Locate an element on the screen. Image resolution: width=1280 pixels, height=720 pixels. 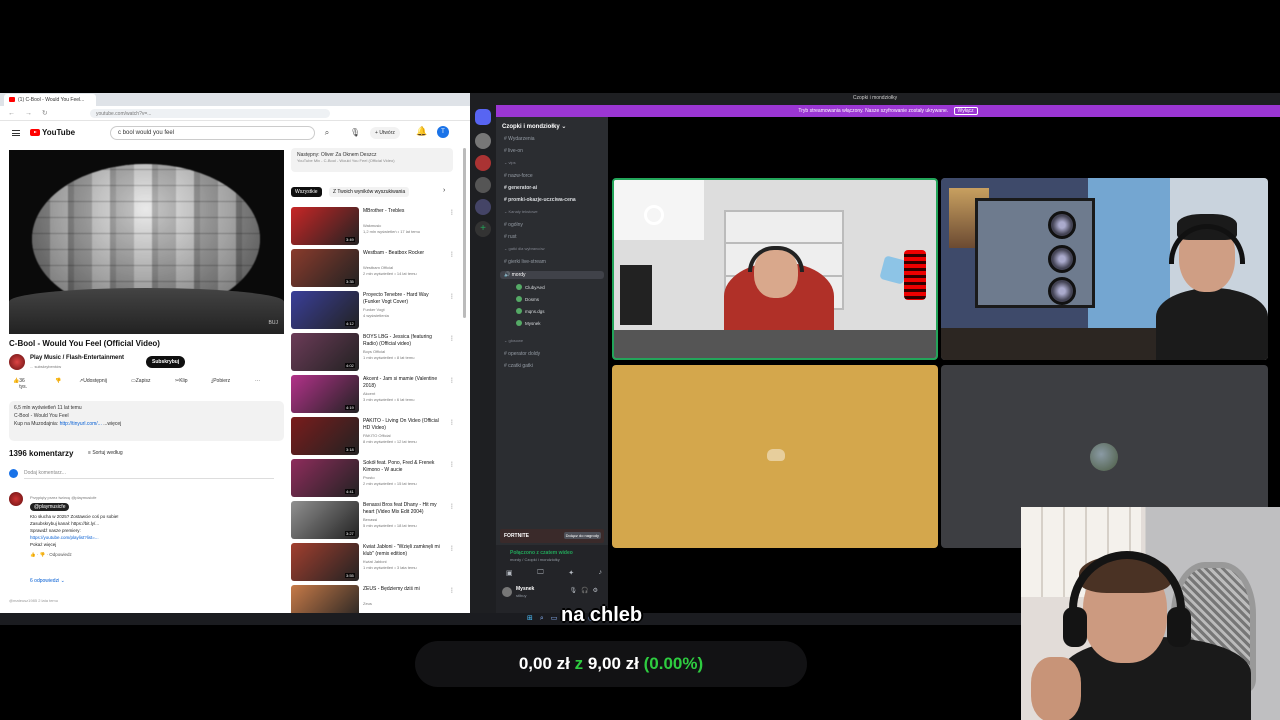
channel-avatar is located at coordinates (17, 362).